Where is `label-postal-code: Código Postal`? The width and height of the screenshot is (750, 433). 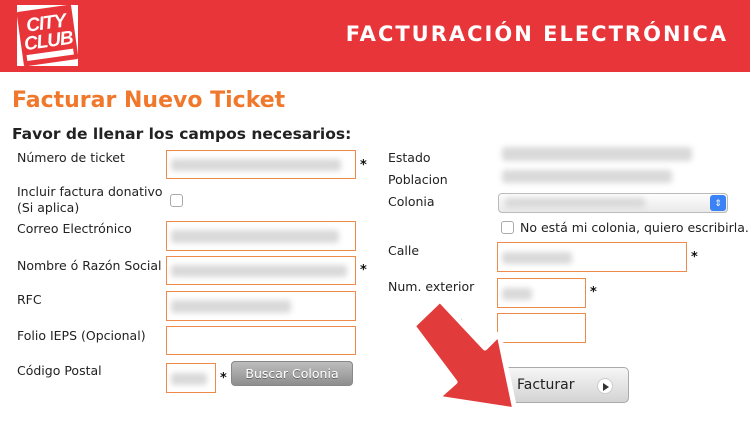
label-postal-code: Código Postal is located at coordinates (59, 370).